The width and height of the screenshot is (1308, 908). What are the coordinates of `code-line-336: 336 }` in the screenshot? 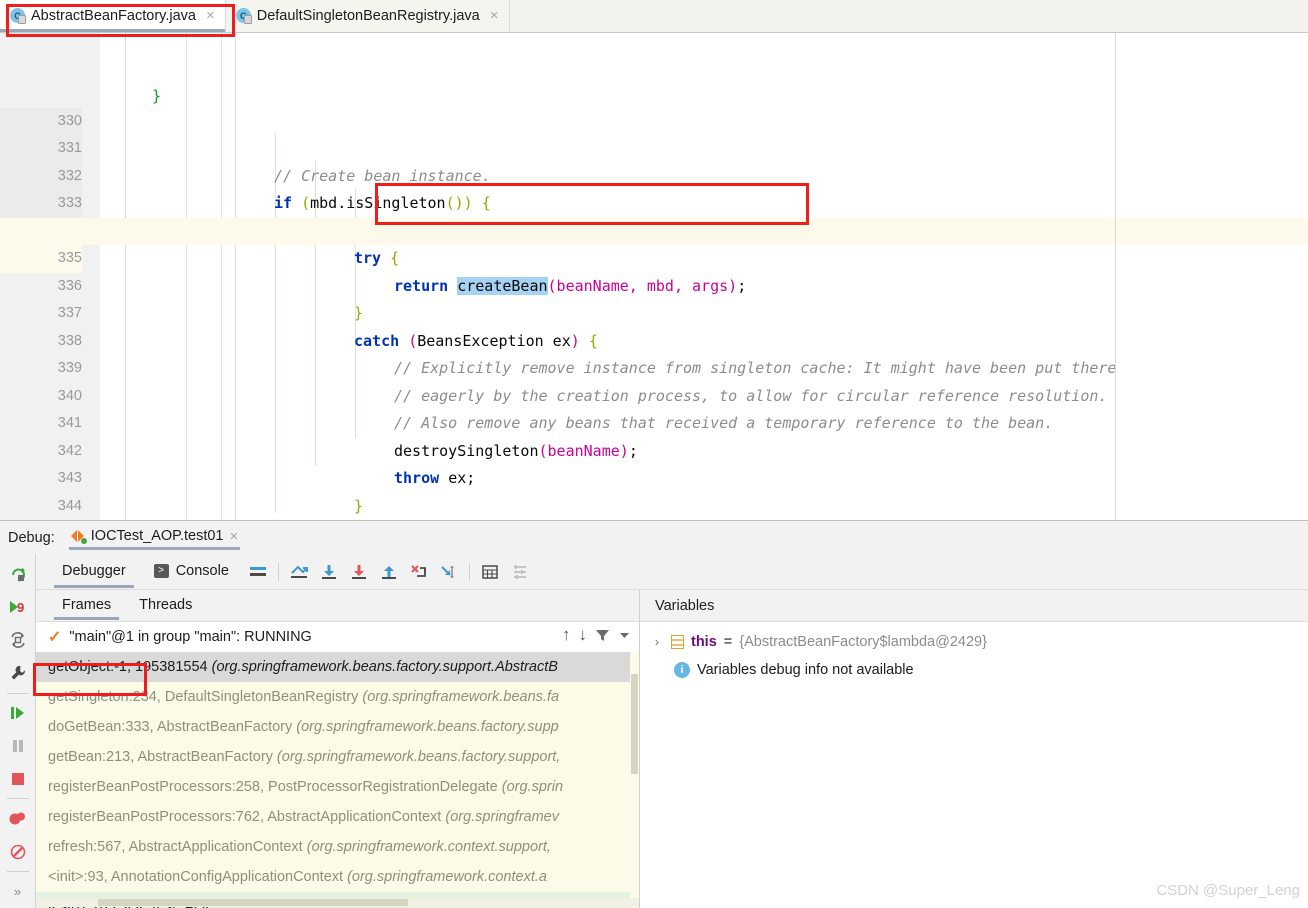 It's located at (654, 284).